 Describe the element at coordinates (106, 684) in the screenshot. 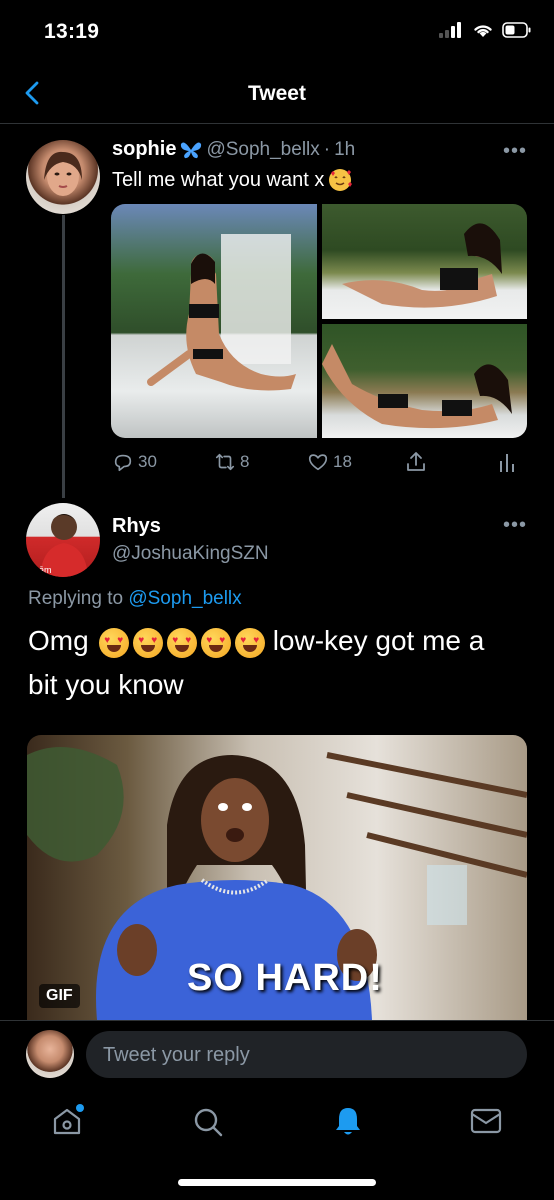

I see `reply-text-line2: bit you know` at that location.